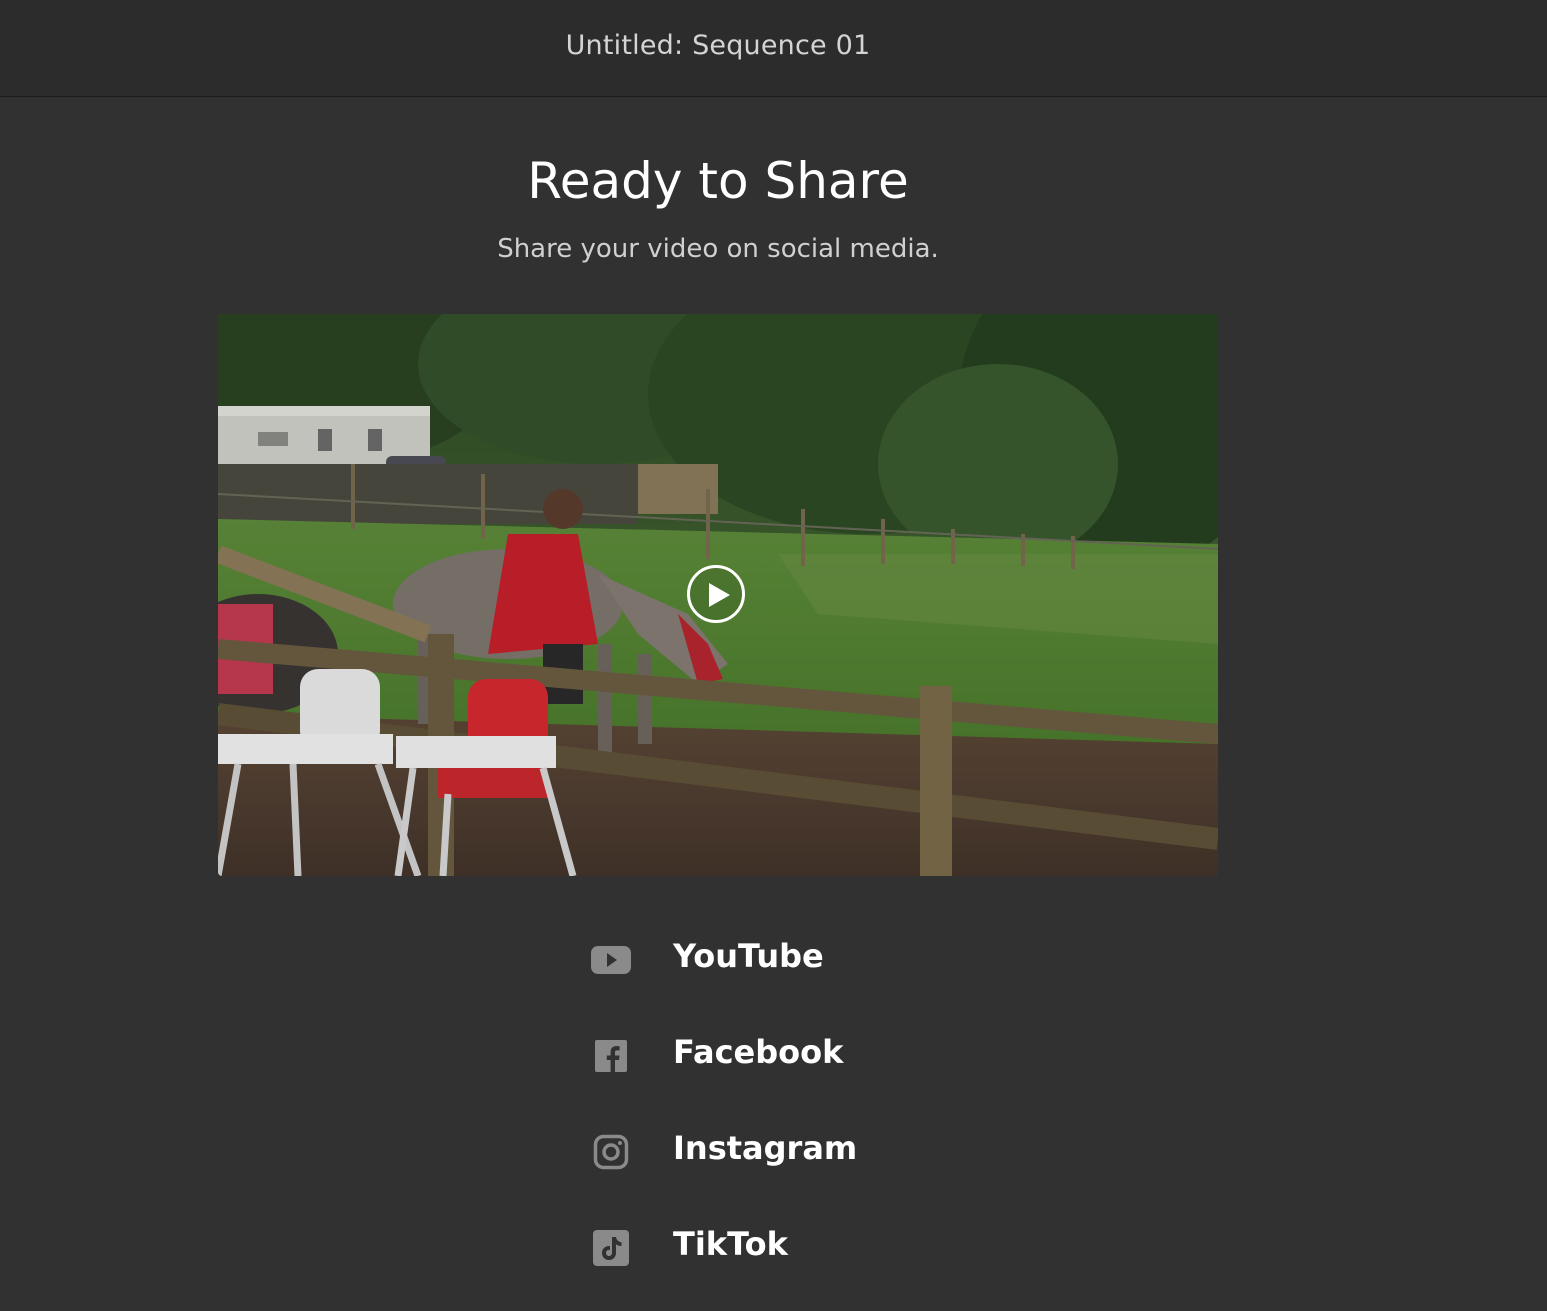  I want to click on share-instagram: Instagram, so click(788, 1160).